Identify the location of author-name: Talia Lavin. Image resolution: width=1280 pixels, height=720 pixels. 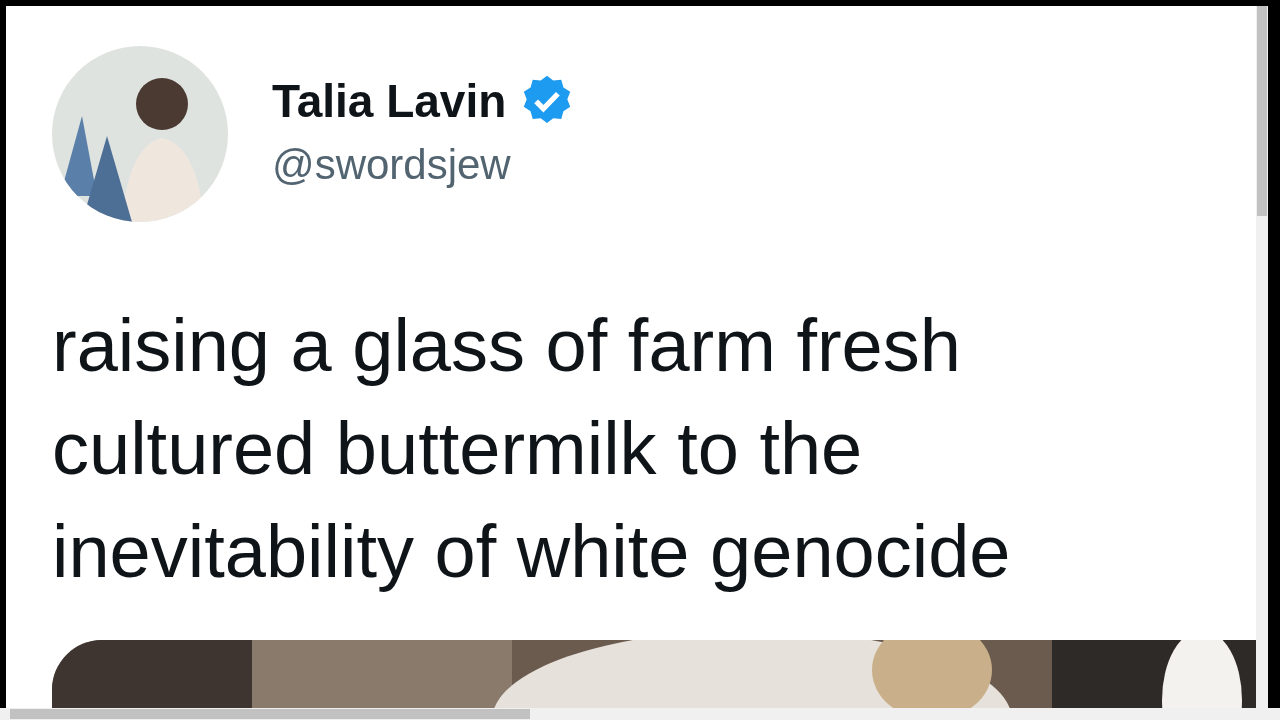
(389, 101).